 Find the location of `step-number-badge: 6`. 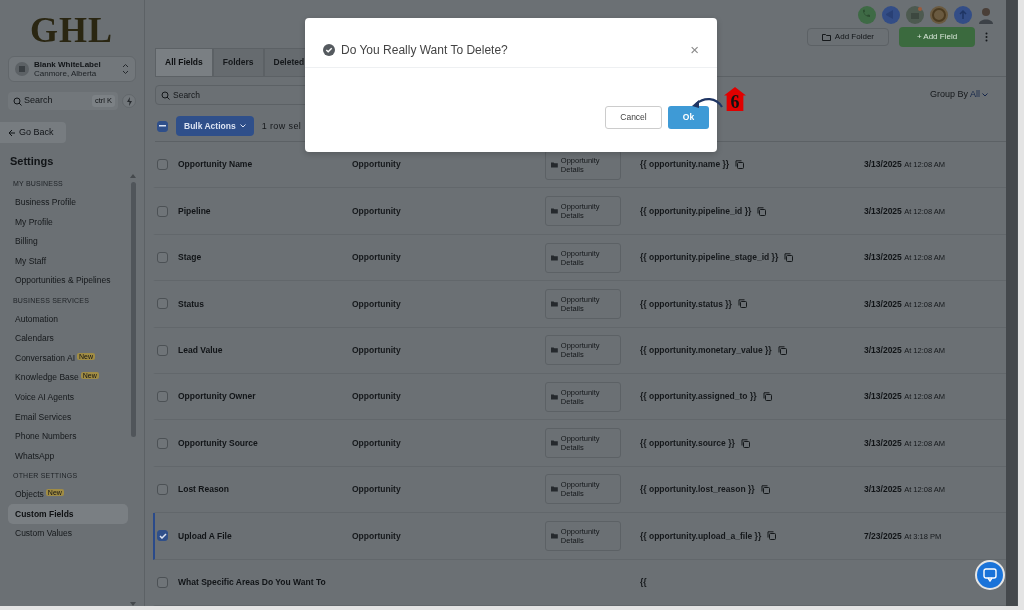

step-number-badge: 6 is located at coordinates (735, 99).